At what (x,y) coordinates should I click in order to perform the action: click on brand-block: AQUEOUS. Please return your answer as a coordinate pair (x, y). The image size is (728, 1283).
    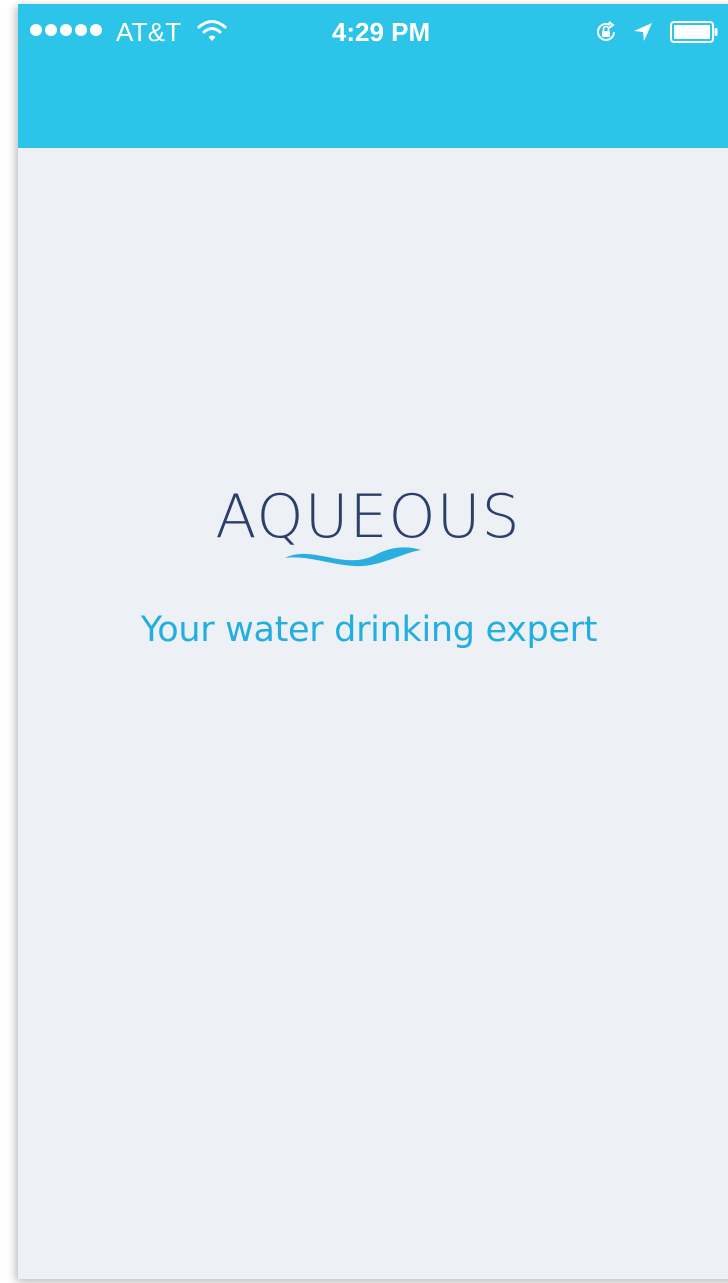
    Looking at the image, I should click on (368, 519).